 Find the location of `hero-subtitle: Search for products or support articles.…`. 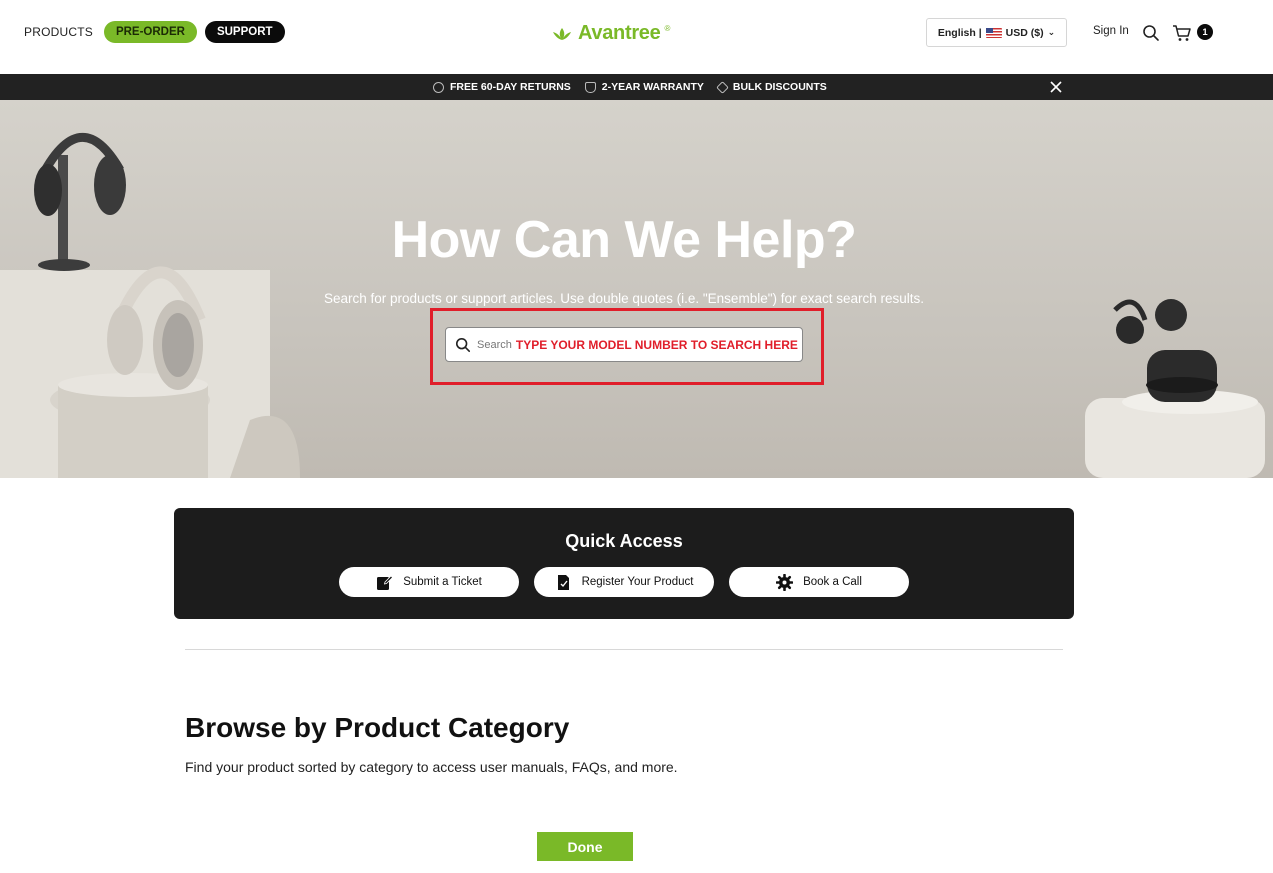

hero-subtitle: Search for products or support articles.… is located at coordinates (624, 298).